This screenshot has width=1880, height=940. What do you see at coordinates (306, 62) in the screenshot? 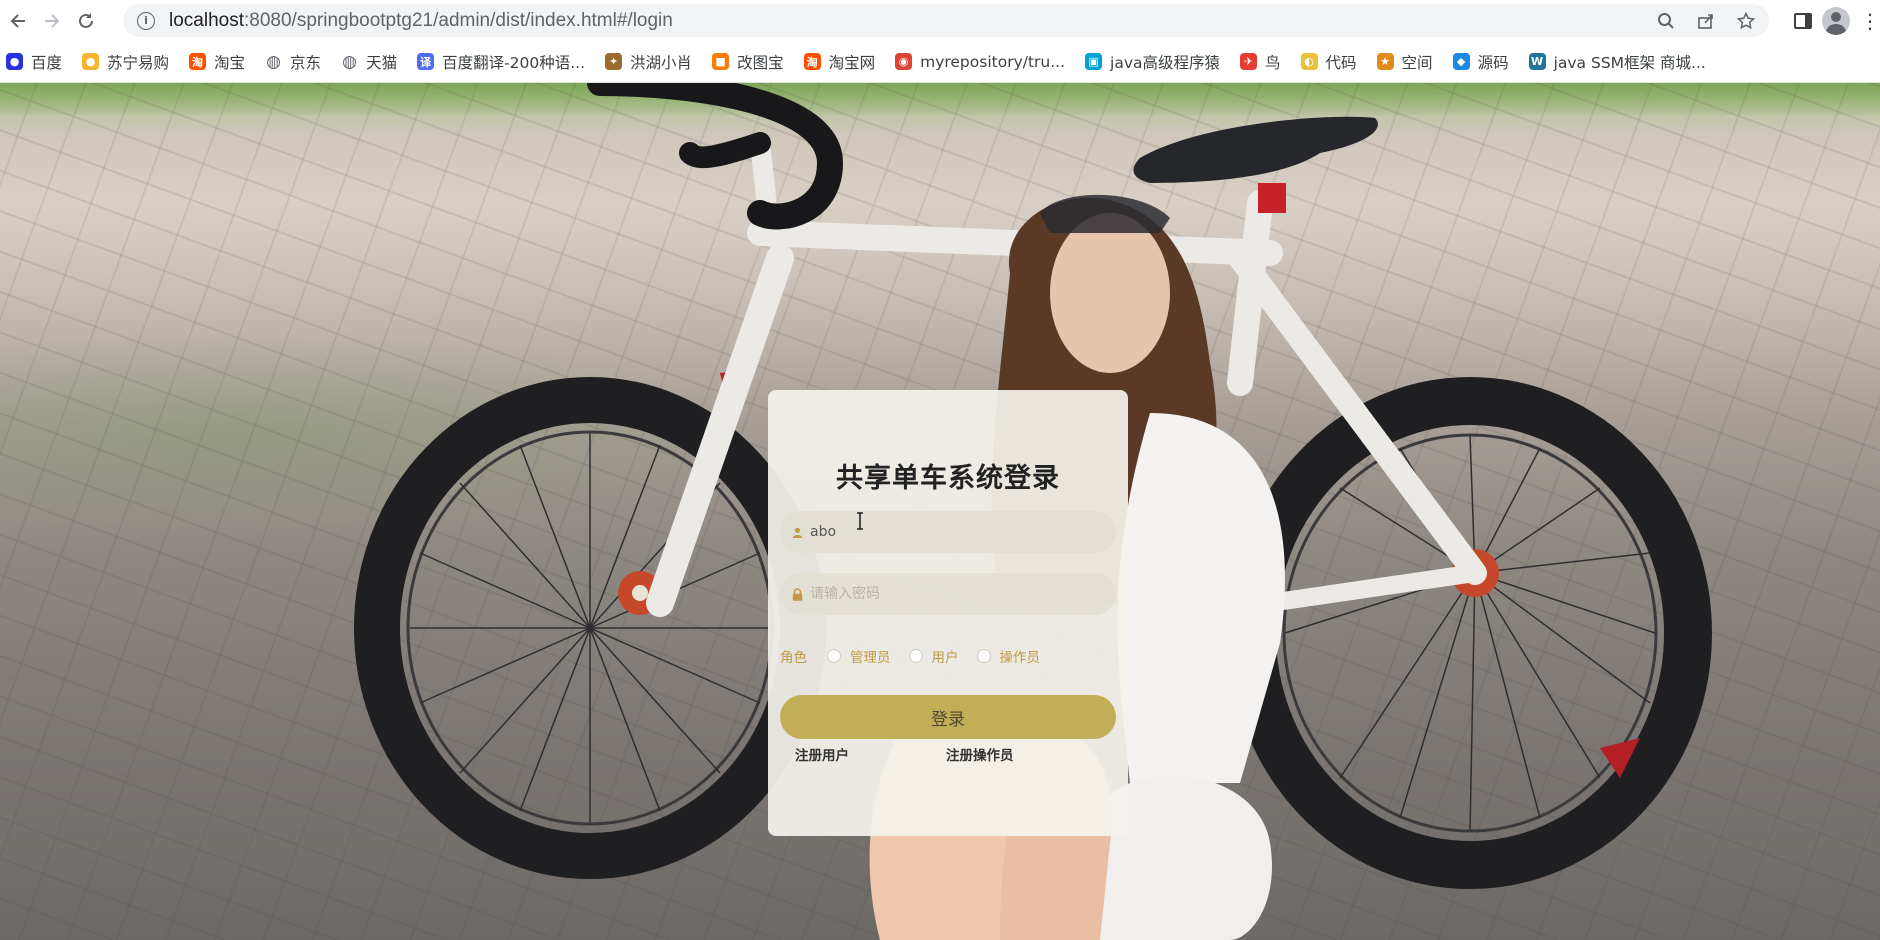
I see `bookmark-label: 京东` at bounding box center [306, 62].